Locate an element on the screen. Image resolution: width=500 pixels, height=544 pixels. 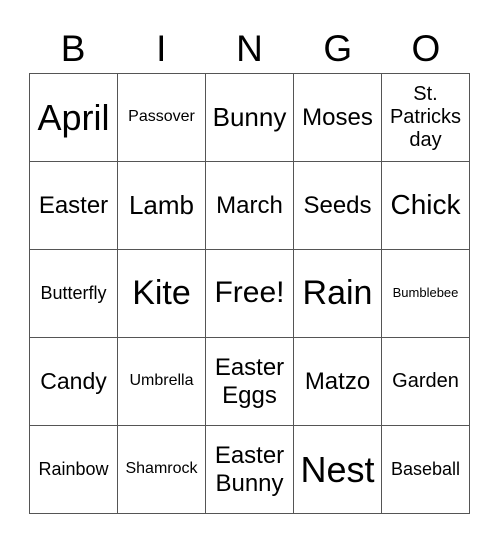
header-letter-b: B is located at coordinates (73, 48).